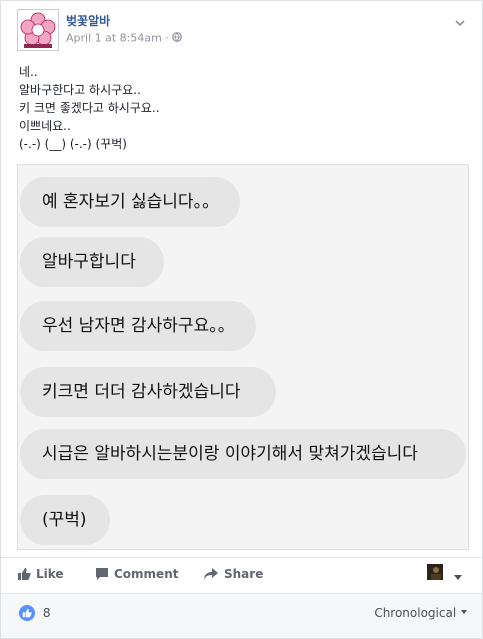 This screenshot has height=639, width=483. I want to click on share-button: Share, so click(233, 574).